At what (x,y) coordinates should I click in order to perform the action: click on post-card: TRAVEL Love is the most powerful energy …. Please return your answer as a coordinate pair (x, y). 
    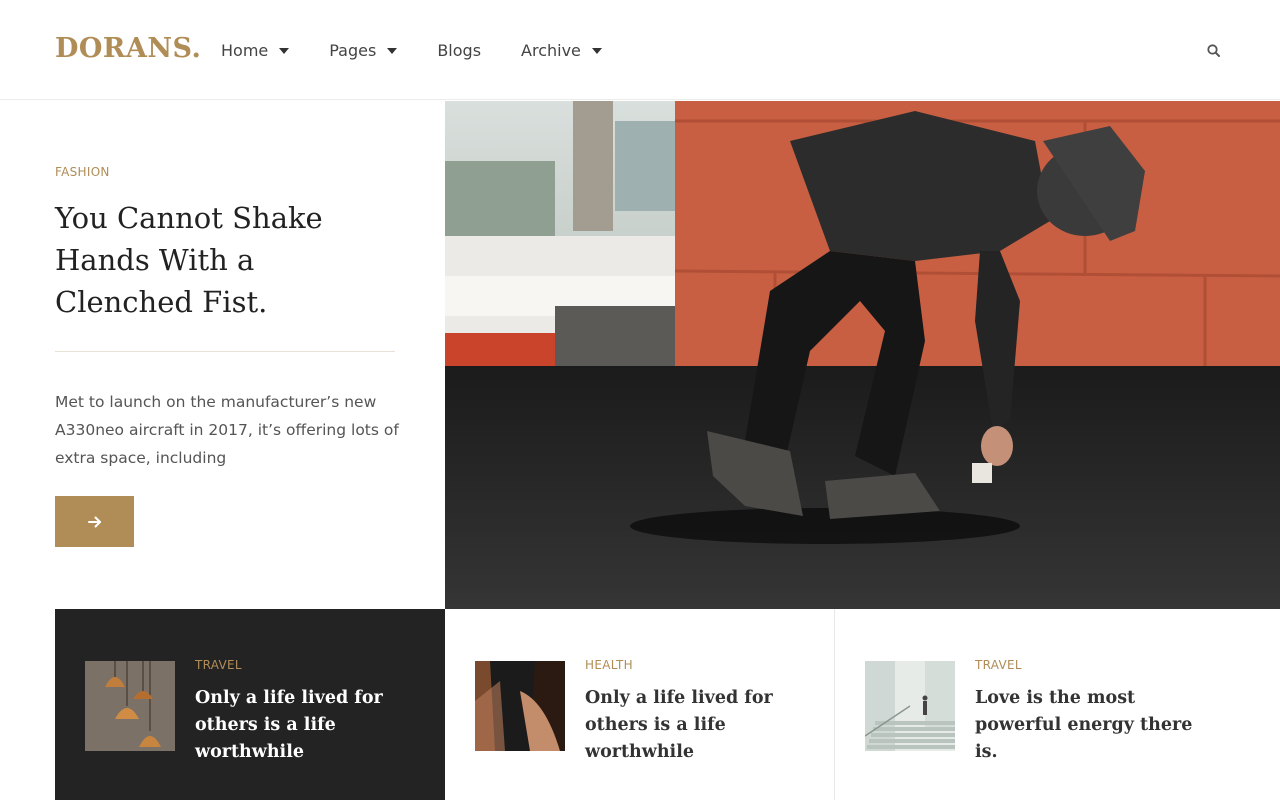
    Looking at the image, I should click on (1057, 704).